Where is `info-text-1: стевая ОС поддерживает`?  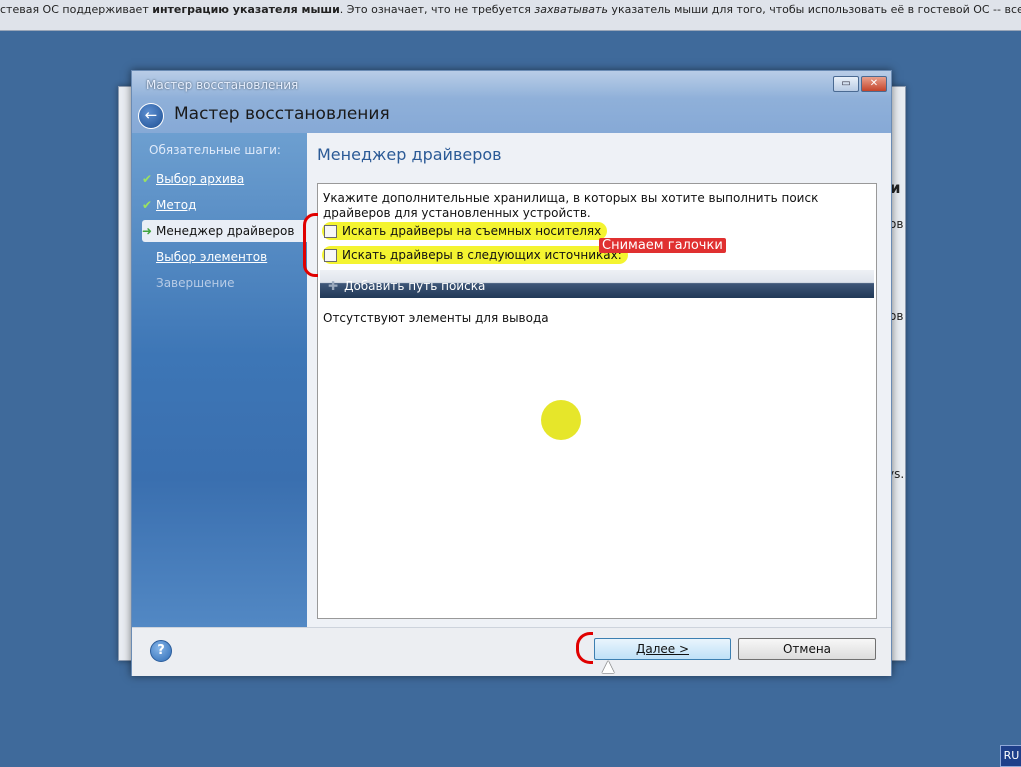
info-text-1: стевая ОС поддерживает is located at coordinates (76, 9).